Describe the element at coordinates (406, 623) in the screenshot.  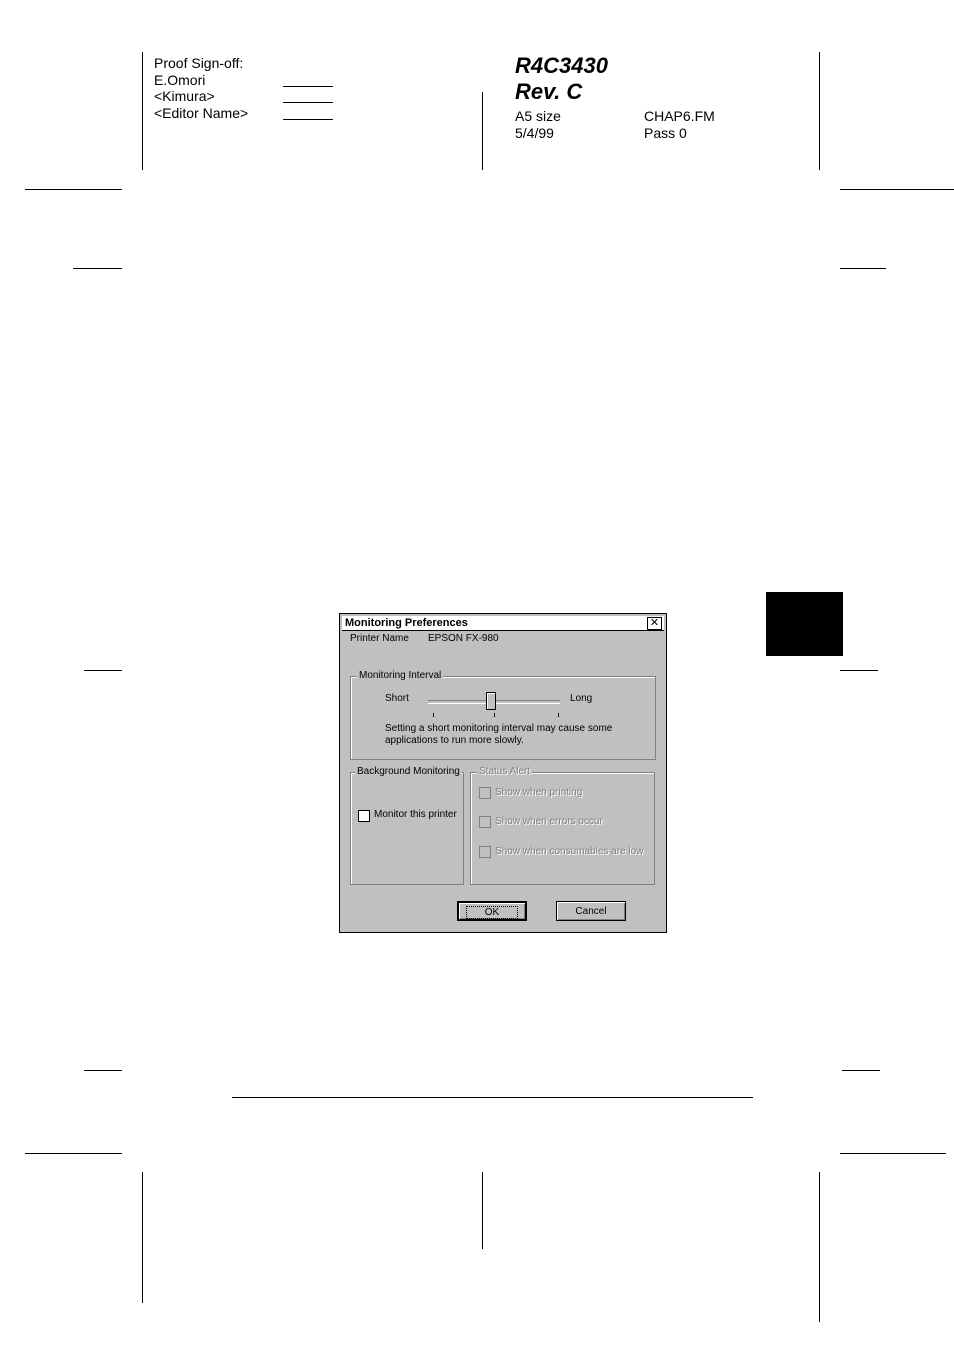
I see `dialog-title: Monitoring Preferences` at that location.